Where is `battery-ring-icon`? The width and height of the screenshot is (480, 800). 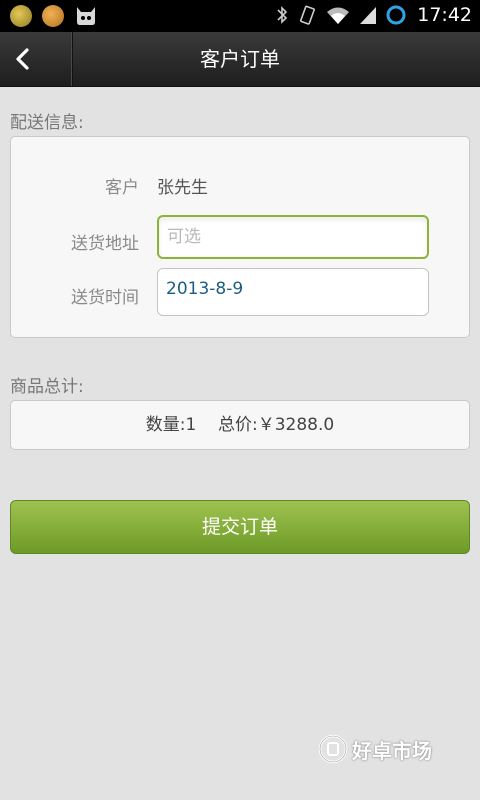
battery-ring-icon is located at coordinates (396, 15).